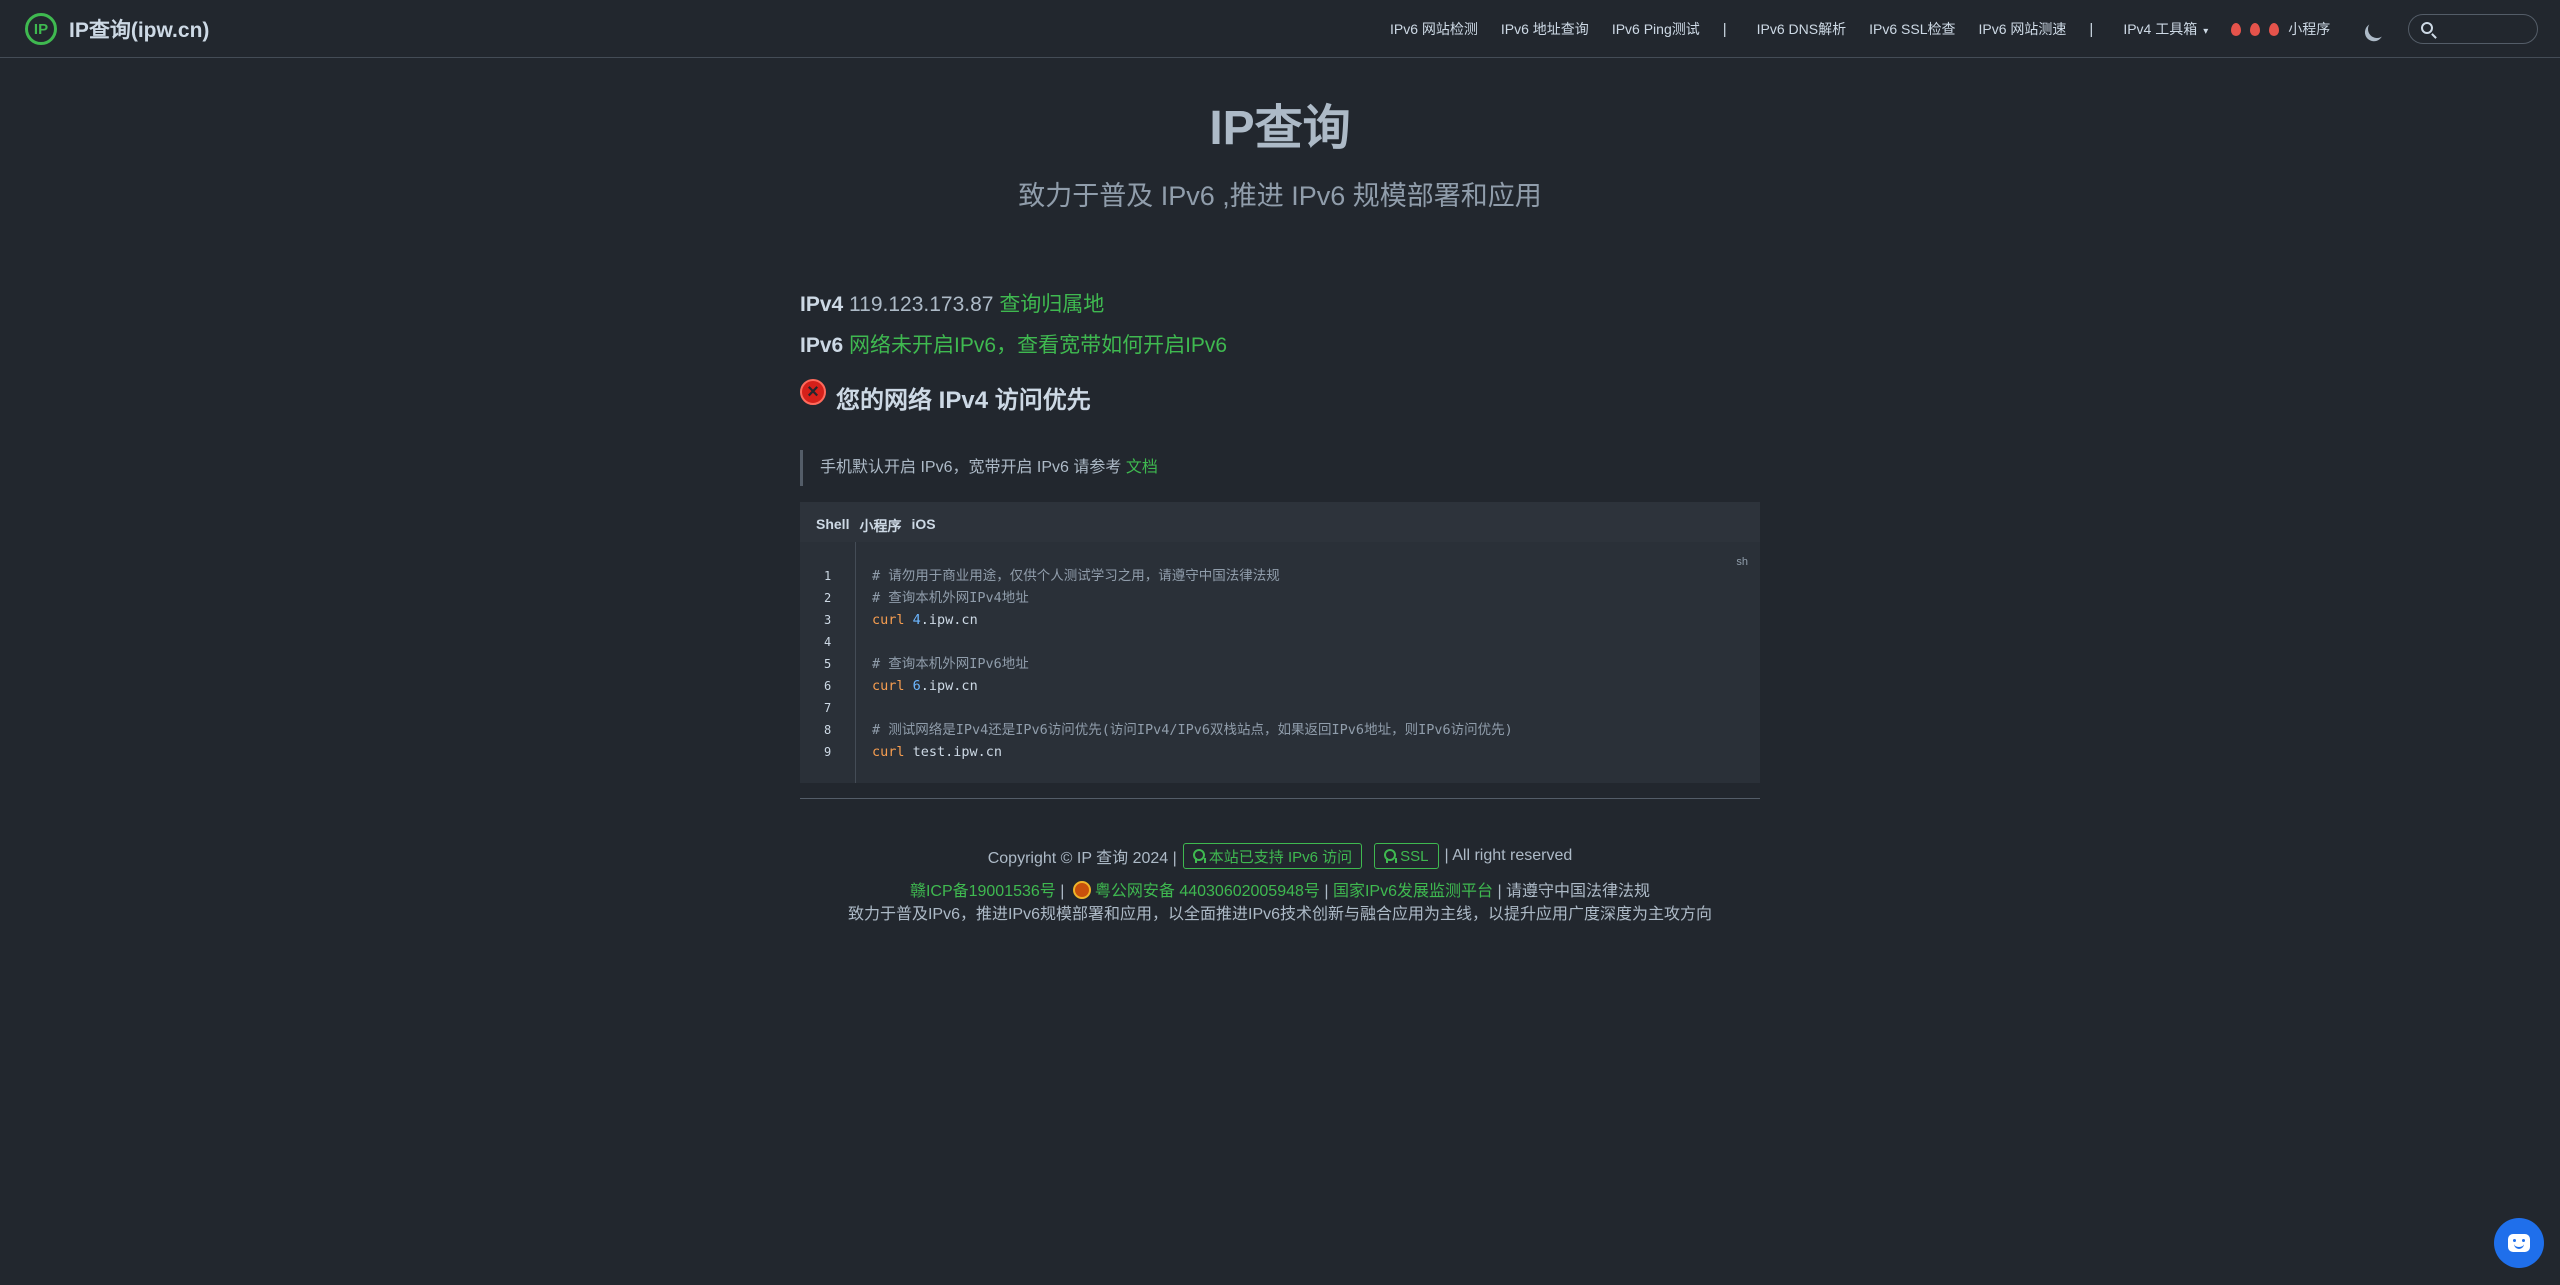  Describe the element at coordinates (2206, 31) in the screenshot. I see `chevron-down-icon: ▾` at that location.